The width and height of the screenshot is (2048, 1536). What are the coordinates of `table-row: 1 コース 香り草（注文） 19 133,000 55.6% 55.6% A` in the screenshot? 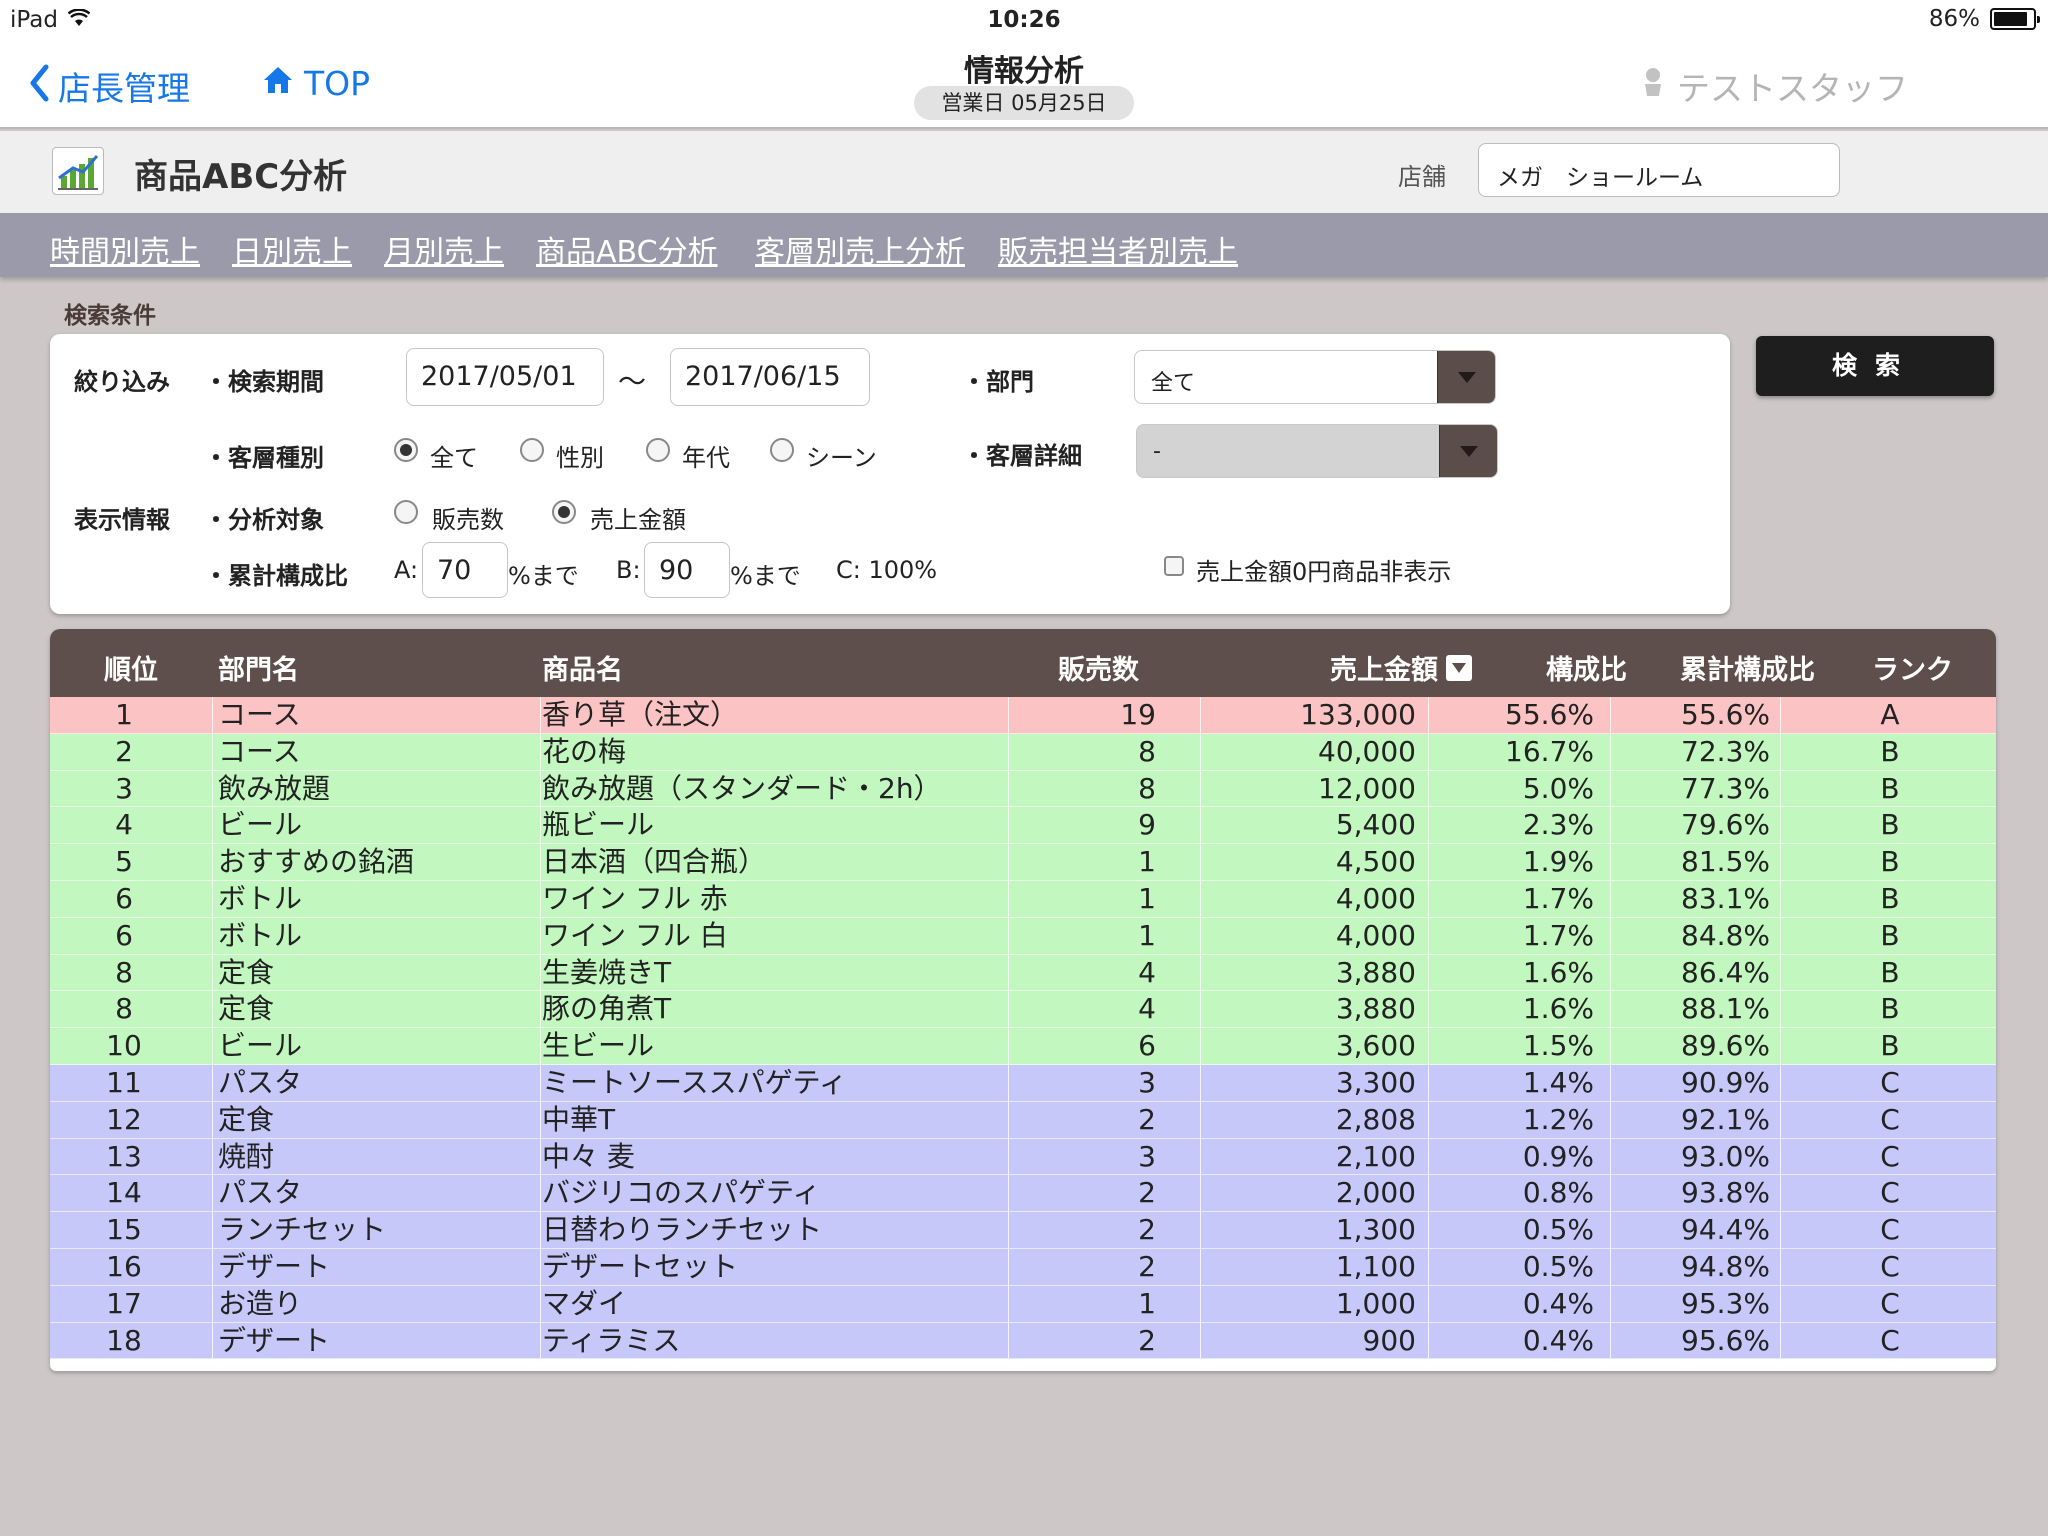 It's located at (1023, 715).